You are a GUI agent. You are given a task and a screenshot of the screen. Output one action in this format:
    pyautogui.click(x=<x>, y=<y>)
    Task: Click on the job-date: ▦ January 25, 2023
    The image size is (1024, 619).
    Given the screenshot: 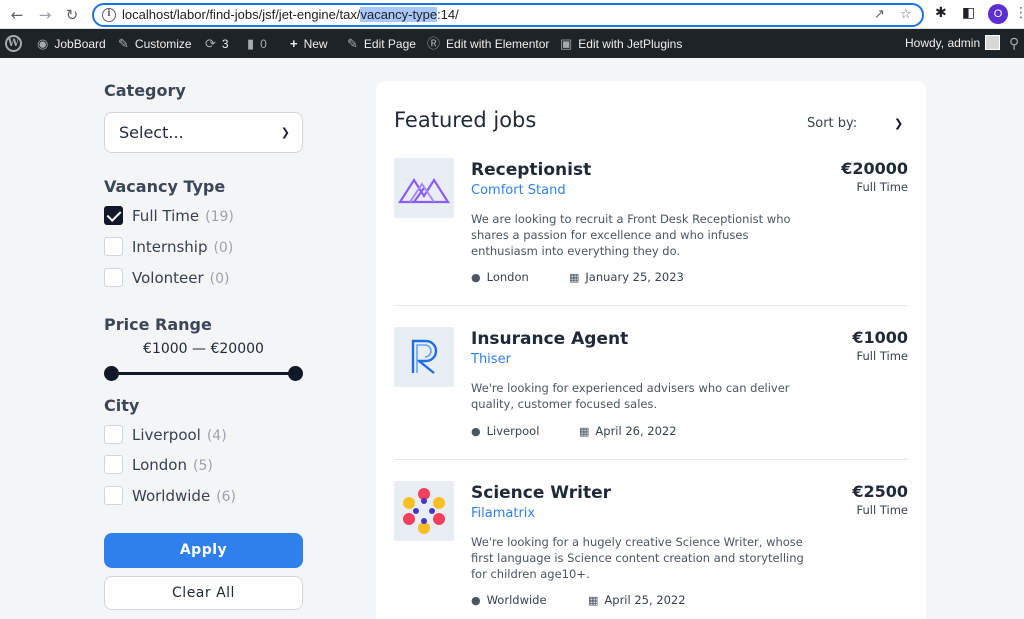 What is the action you would take?
    pyautogui.click(x=626, y=277)
    